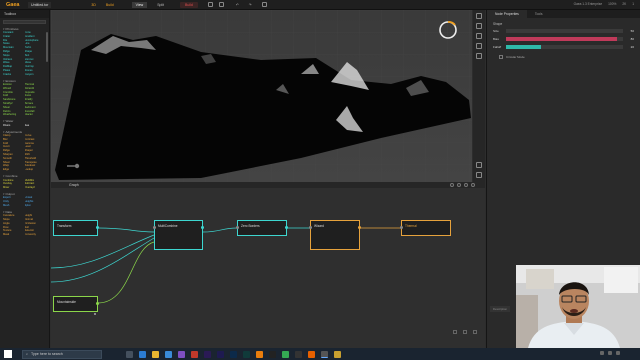 The width and height of the screenshot is (640, 360). What do you see at coordinates (14, 169) in the screenshot?
I see `toolbox-node-item: Edge` at bounding box center [14, 169].